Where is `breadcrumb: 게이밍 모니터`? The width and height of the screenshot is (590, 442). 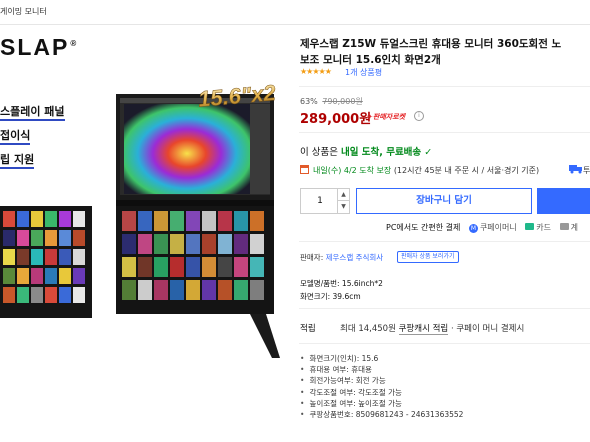
breadcrumb: 게이밍 모니터 is located at coordinates (23, 11).